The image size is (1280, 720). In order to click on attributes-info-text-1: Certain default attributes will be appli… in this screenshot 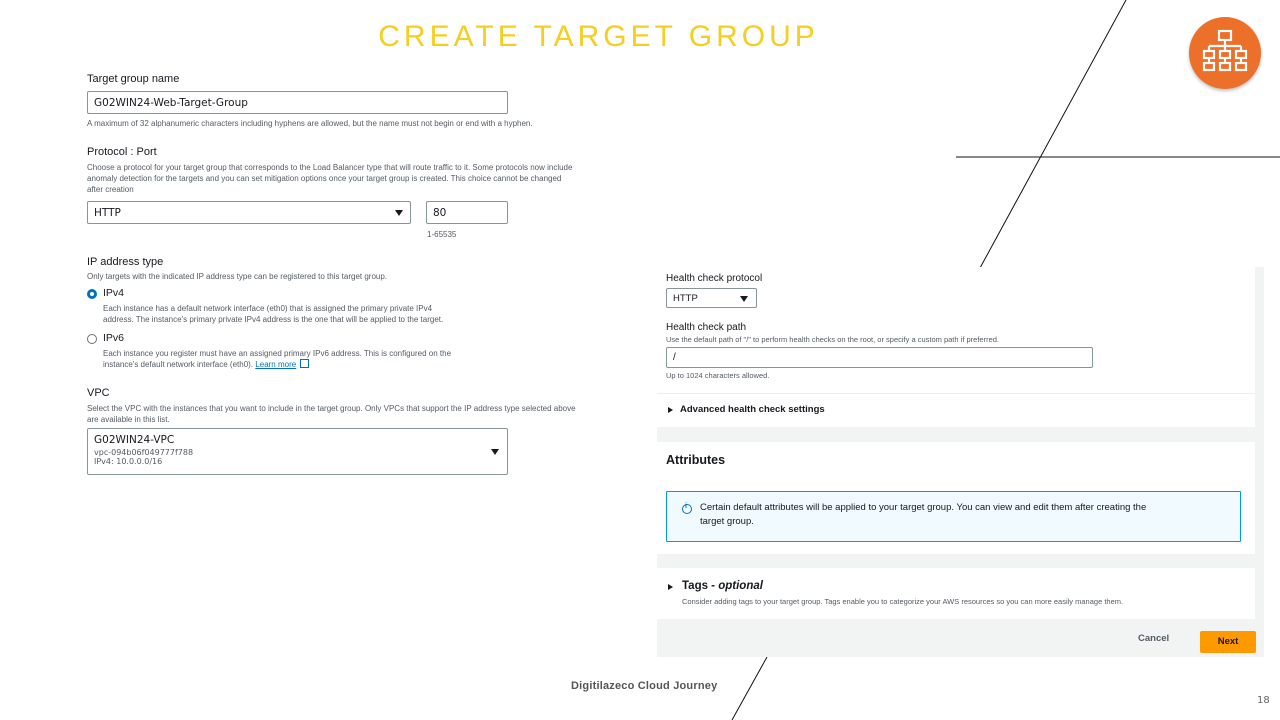, I will do `click(923, 507)`.